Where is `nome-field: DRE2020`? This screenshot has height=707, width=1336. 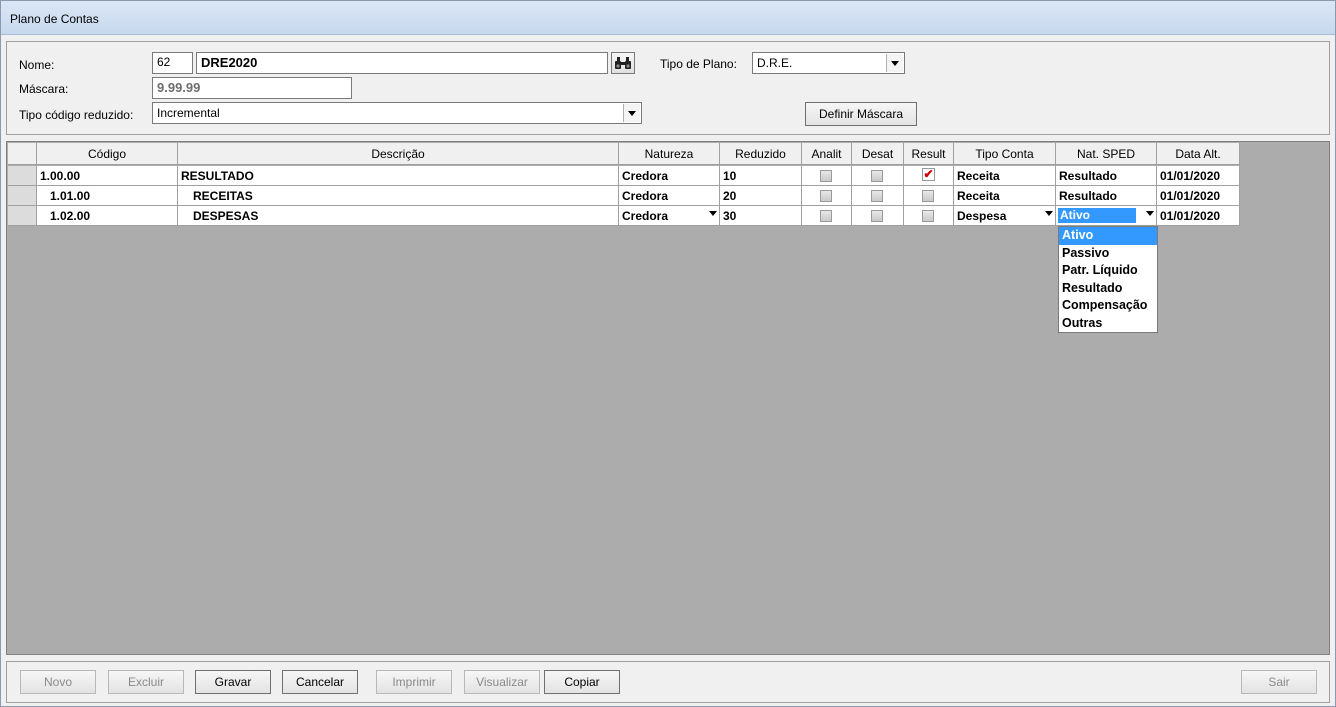
nome-field: DRE2020 is located at coordinates (402, 63).